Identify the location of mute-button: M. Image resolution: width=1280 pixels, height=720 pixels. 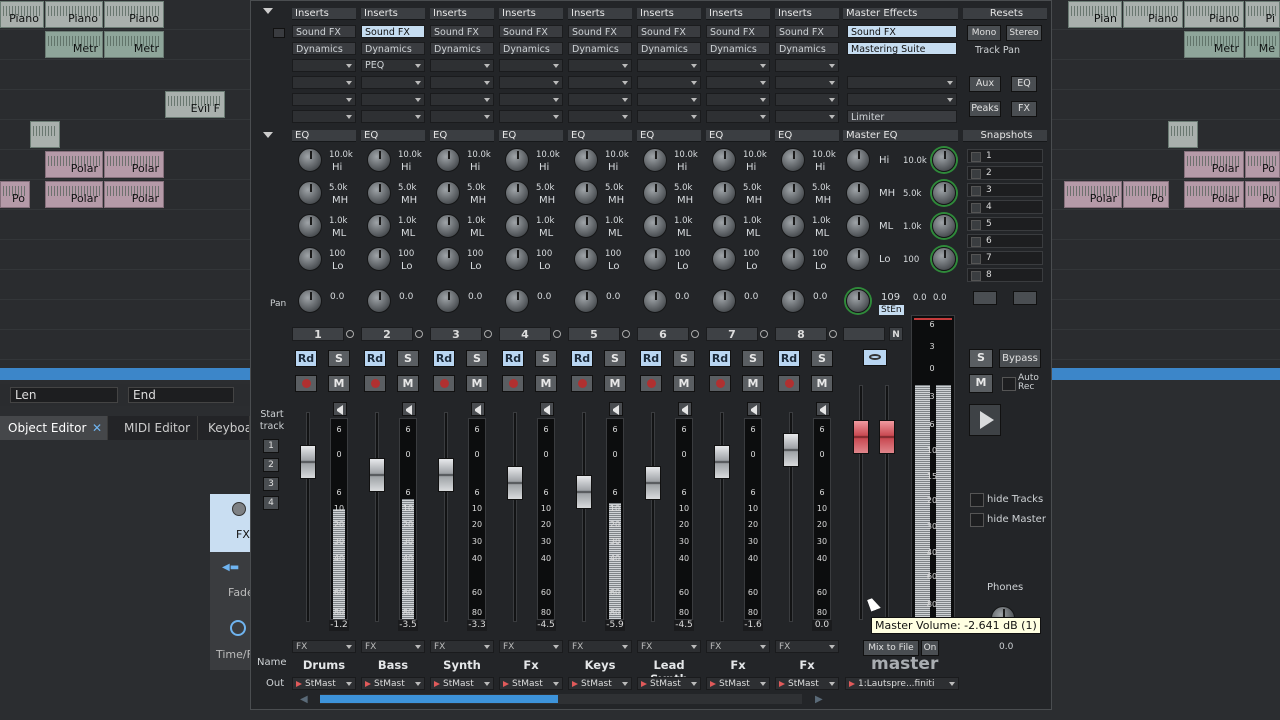
(477, 383).